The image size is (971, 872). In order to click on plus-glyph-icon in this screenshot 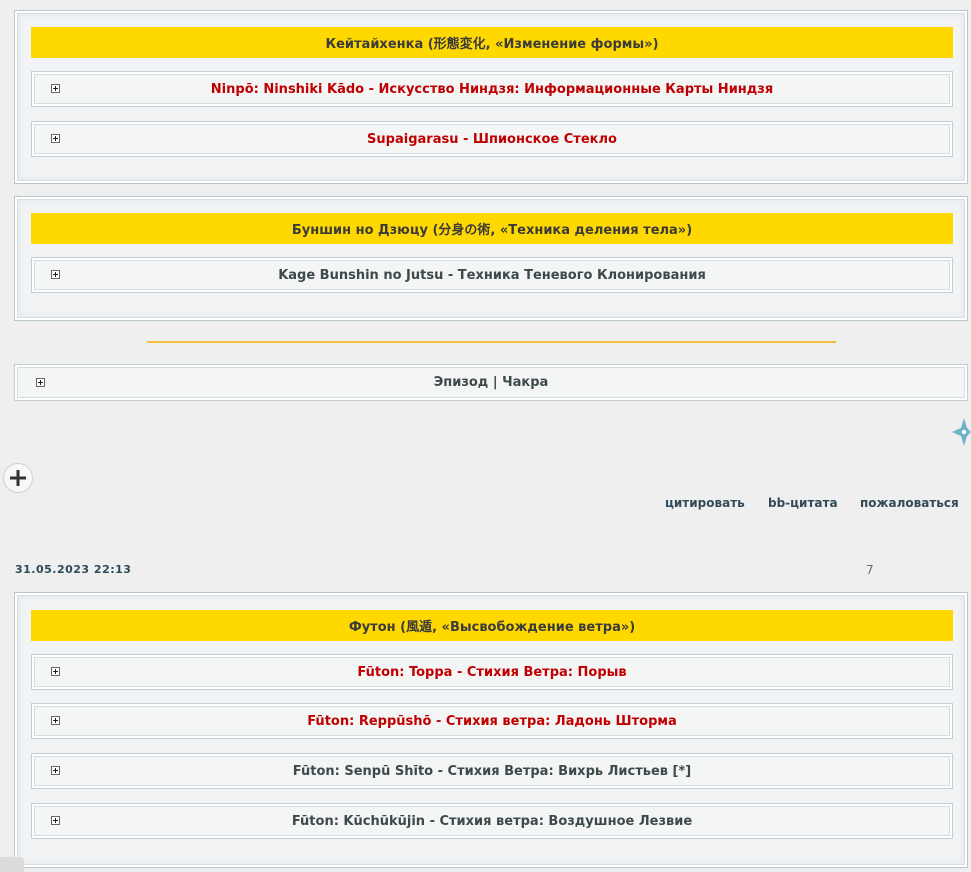, I will do `click(18, 478)`.